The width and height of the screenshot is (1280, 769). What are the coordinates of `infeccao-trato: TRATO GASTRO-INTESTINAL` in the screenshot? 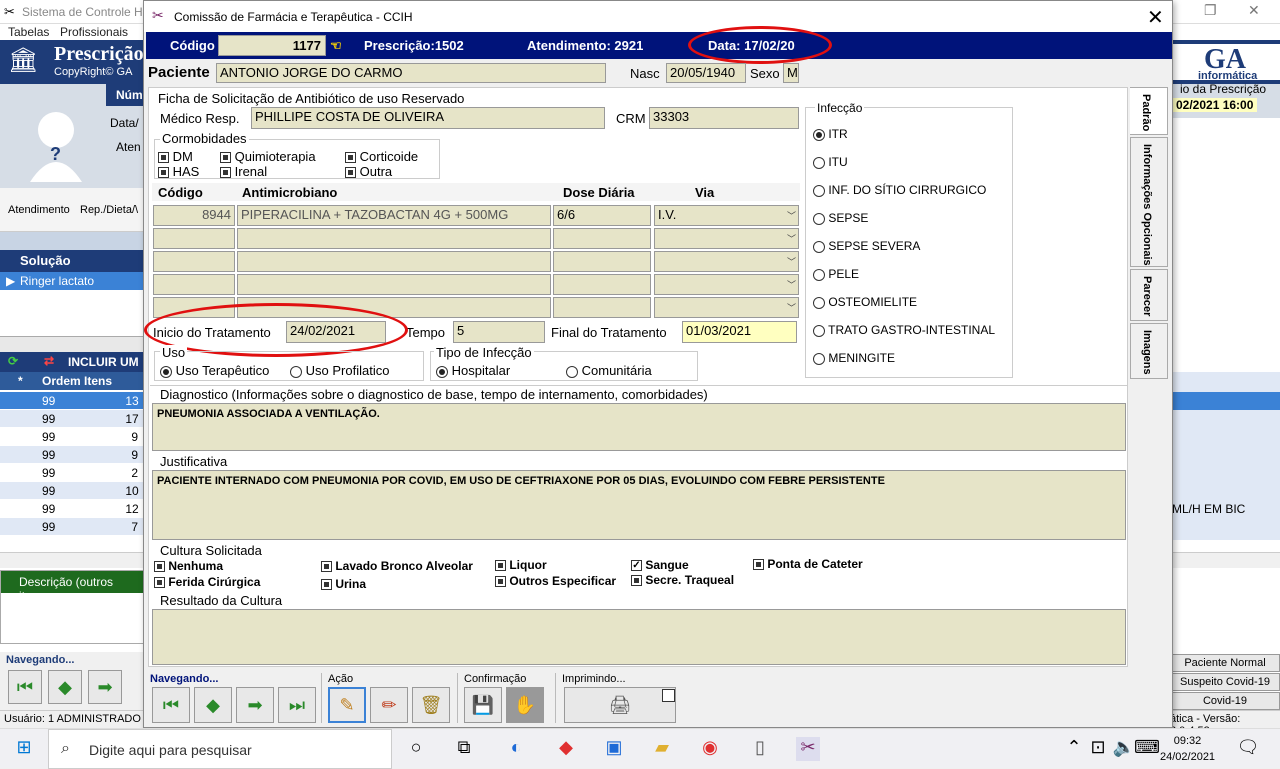 It's located at (904, 330).